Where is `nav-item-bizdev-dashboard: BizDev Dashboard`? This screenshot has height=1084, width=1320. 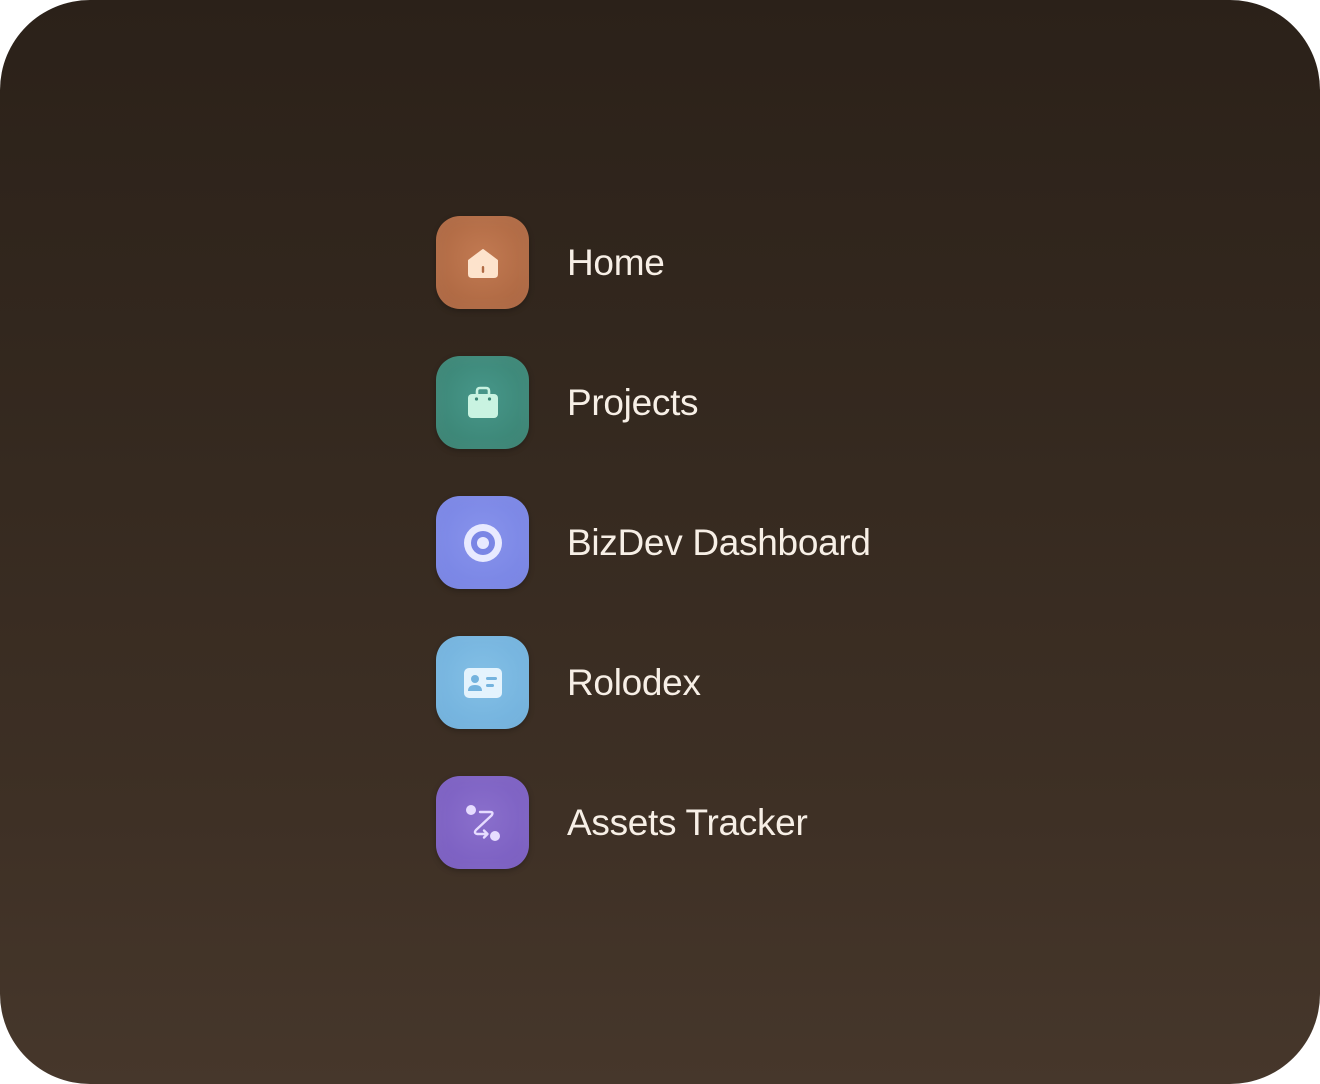 nav-item-bizdev-dashboard: BizDev Dashboard is located at coordinates (653, 542).